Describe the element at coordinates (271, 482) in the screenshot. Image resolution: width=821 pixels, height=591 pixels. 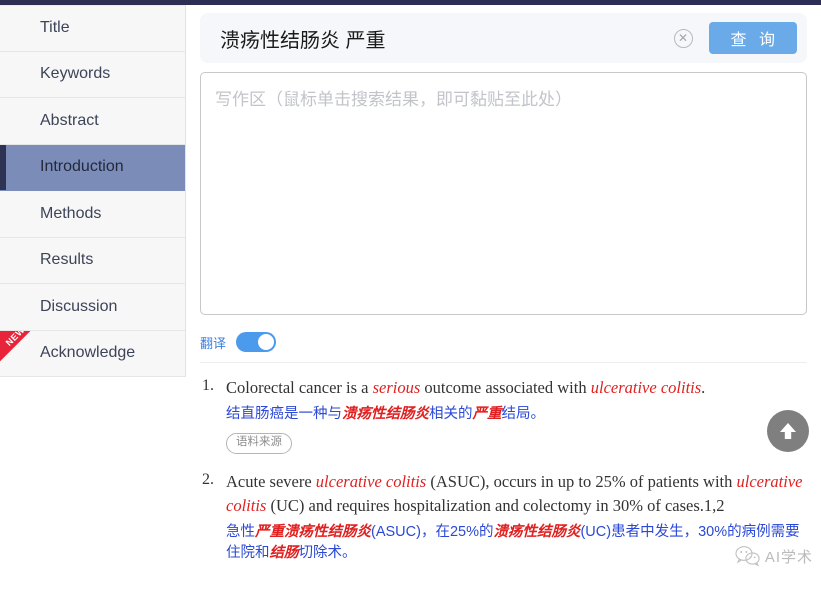
I see `sentence-fragment: Acute severe` at that location.